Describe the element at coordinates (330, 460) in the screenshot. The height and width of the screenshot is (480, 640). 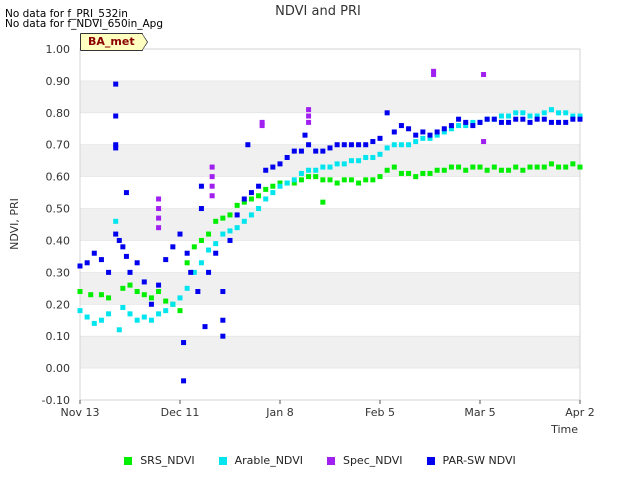
I see `legend-swatch-spec-ndvi` at that location.